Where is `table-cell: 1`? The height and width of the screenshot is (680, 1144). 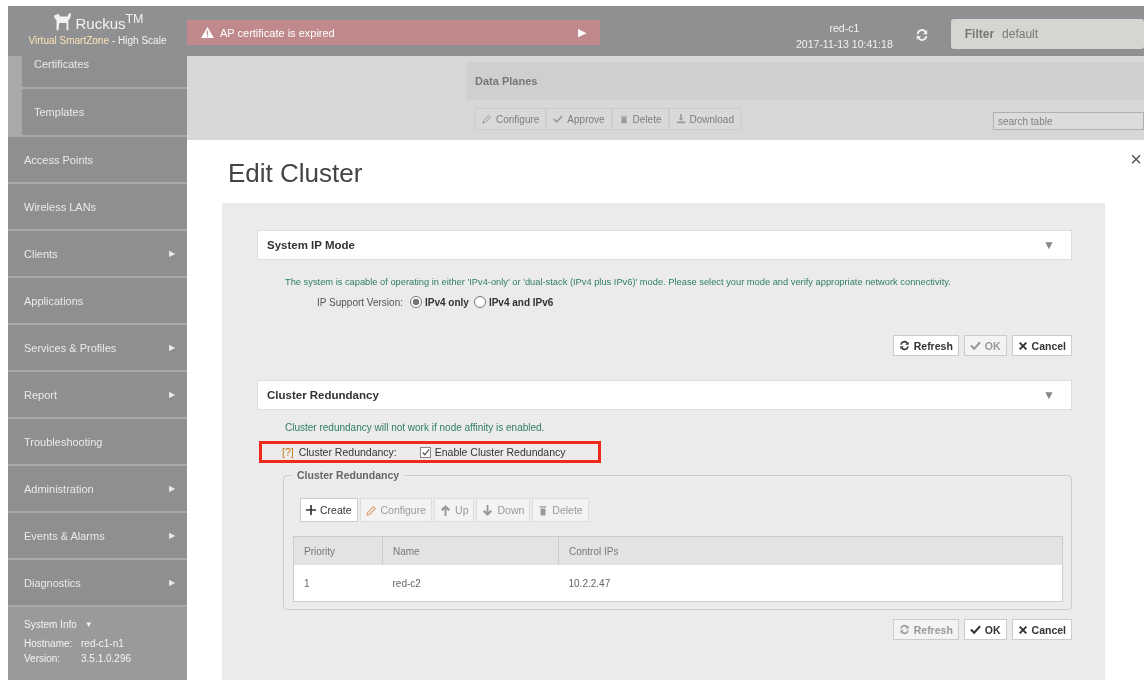 table-cell: 1 is located at coordinates (338, 583).